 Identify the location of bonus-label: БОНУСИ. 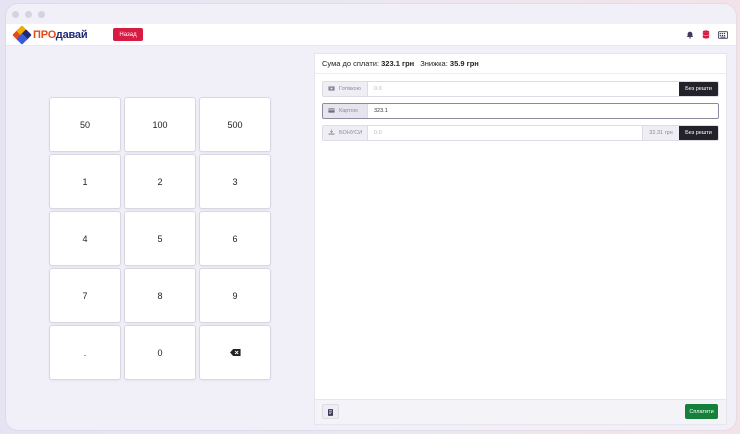
(351, 133).